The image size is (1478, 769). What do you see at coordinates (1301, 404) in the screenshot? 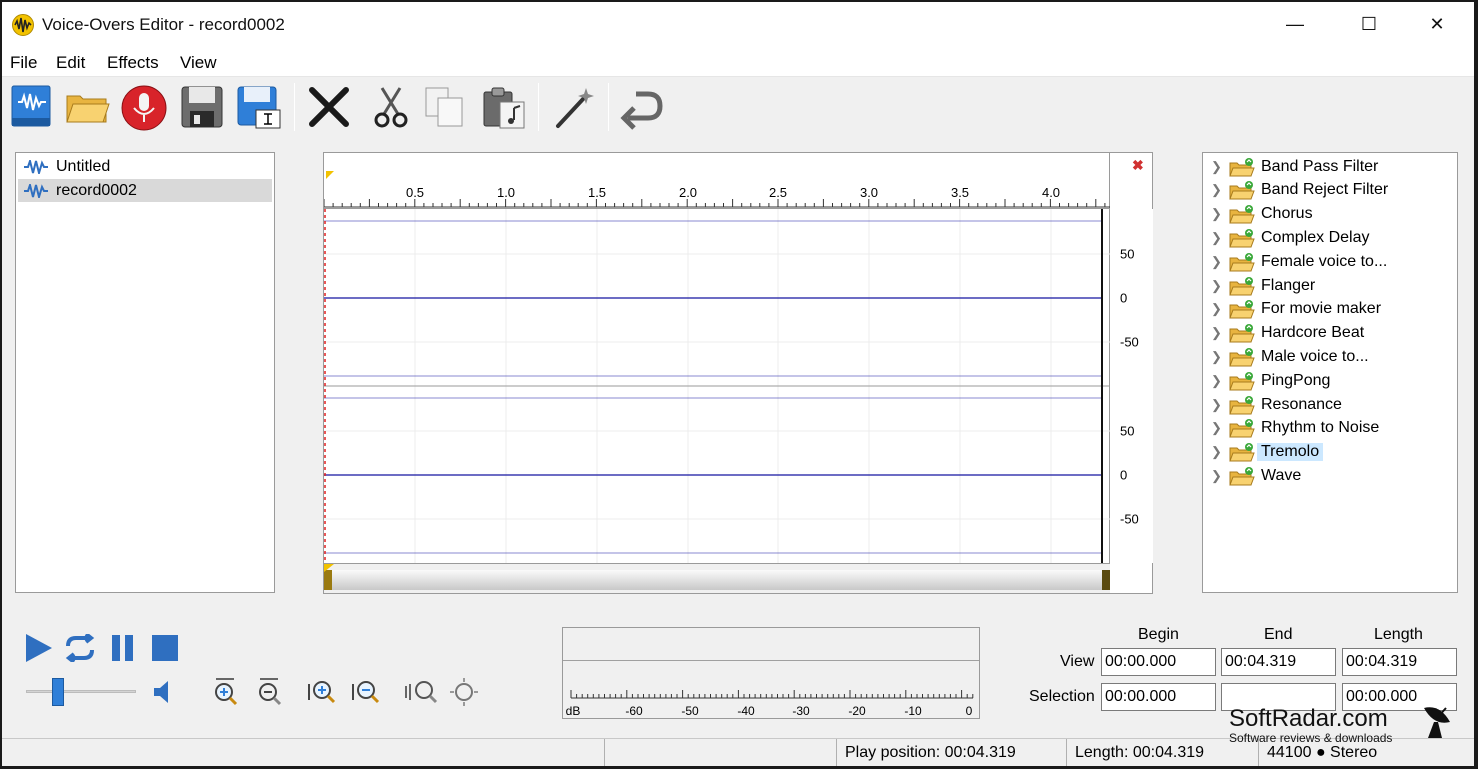
I see `effect-label: Resonance` at bounding box center [1301, 404].